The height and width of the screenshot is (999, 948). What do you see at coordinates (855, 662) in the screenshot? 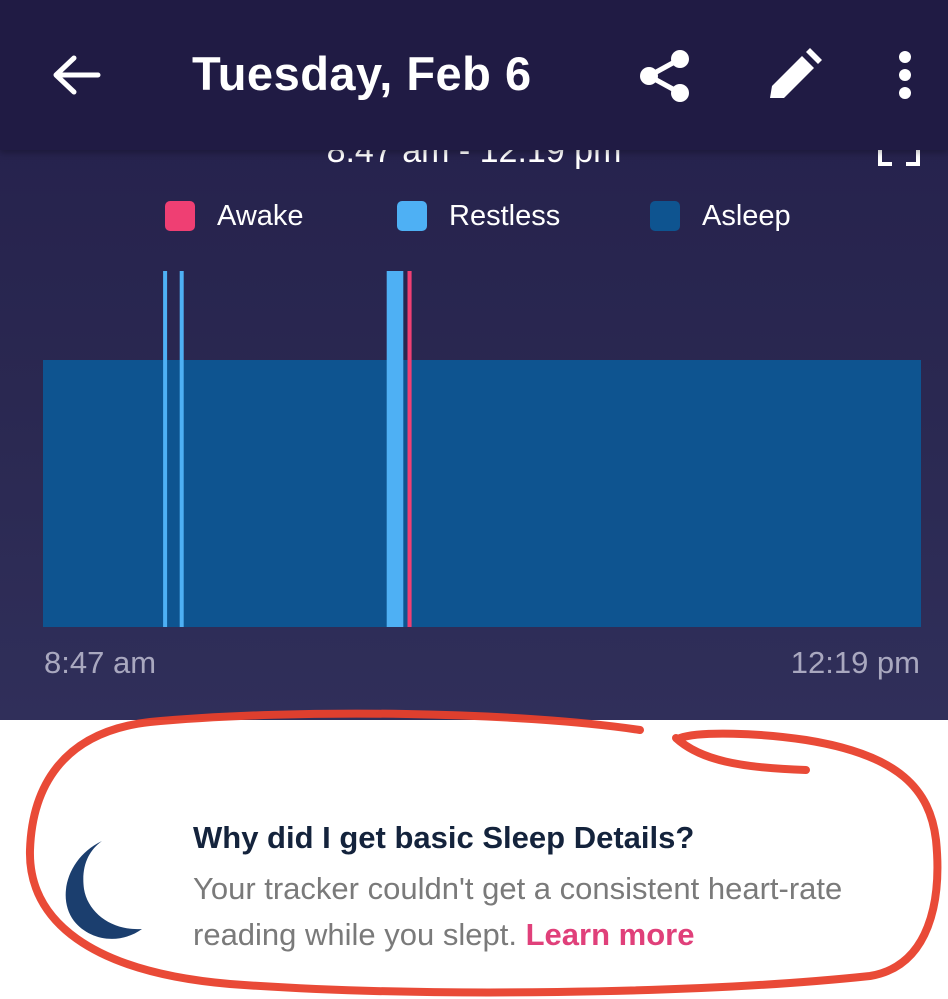
I see `x-axis-end-label: 12:19 pm` at bounding box center [855, 662].